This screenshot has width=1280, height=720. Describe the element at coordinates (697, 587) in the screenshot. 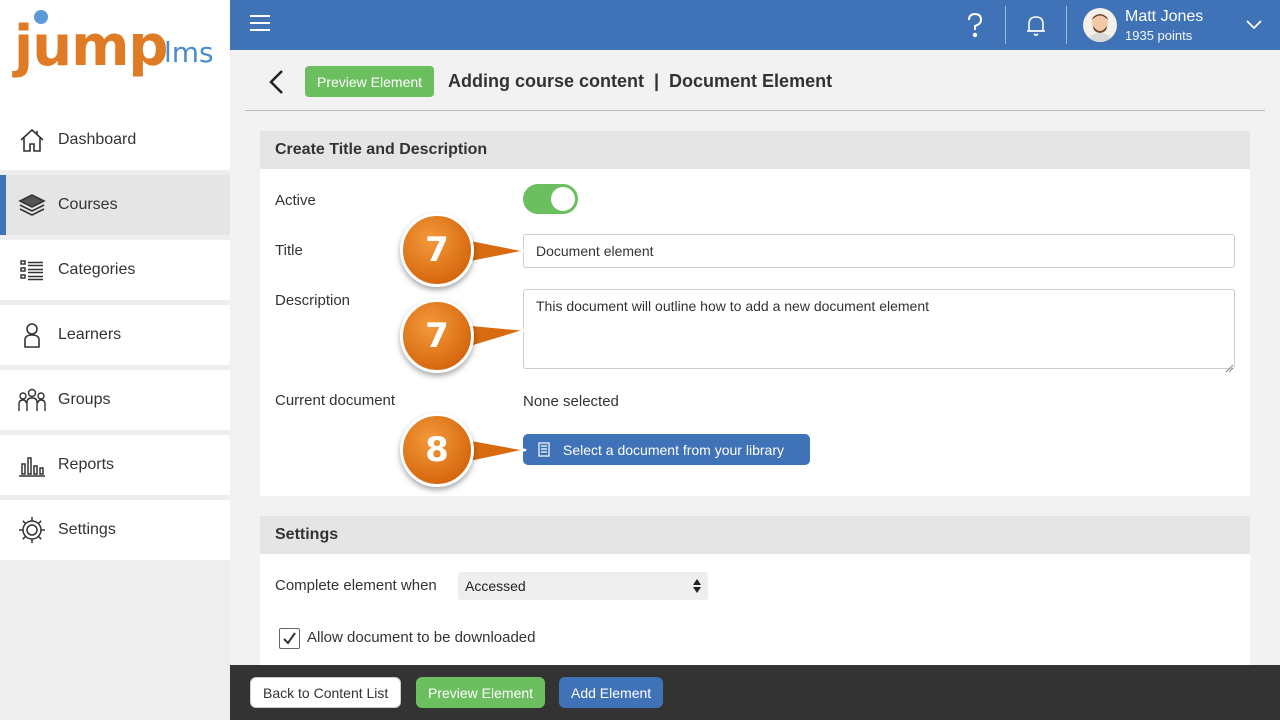

I see `select-arrows-icon` at that location.